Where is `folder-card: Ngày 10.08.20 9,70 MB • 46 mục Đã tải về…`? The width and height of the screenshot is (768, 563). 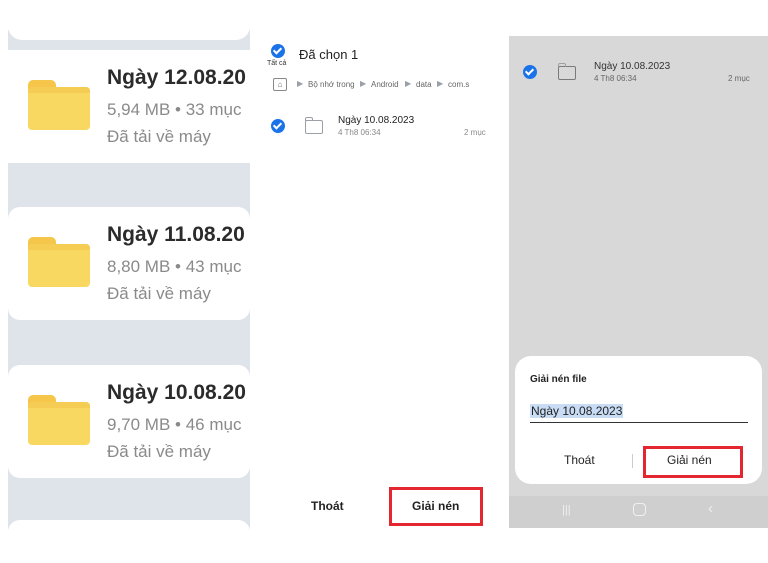
folder-card: Ngày 10.08.20 9,70 MB • 46 mục Đã tải về… is located at coordinates (129, 421).